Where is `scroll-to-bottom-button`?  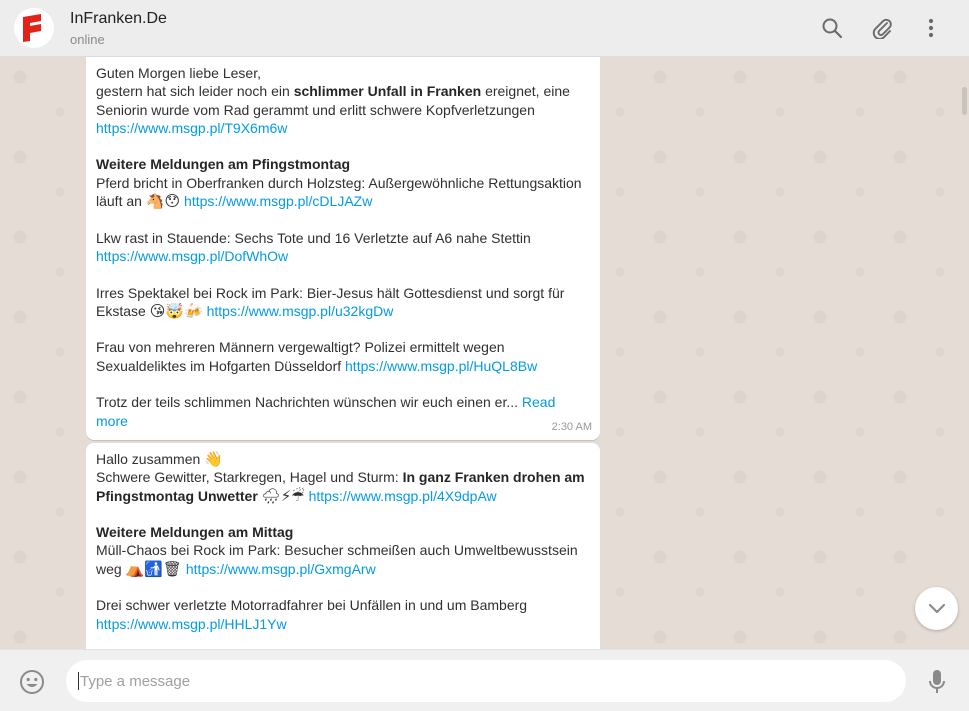 scroll-to-bottom-button is located at coordinates (936, 608).